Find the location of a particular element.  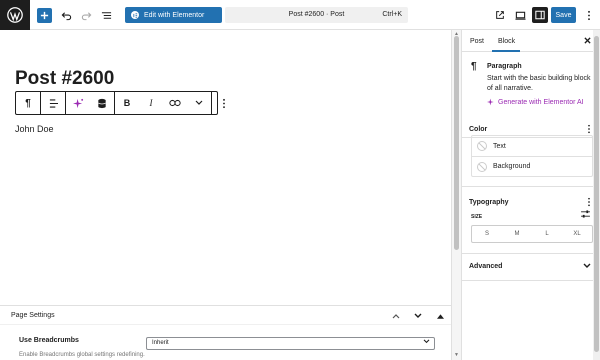

format-group: B I is located at coordinates (163, 103).